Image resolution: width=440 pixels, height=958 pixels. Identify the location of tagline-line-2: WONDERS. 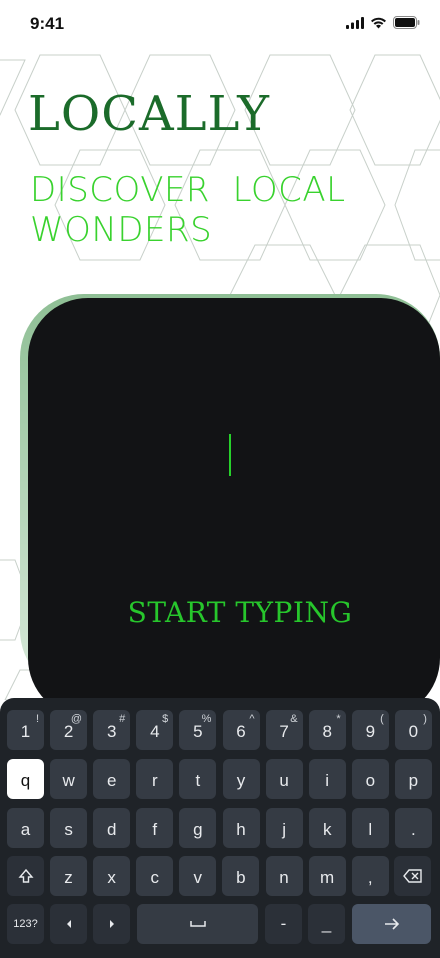
(121, 230).